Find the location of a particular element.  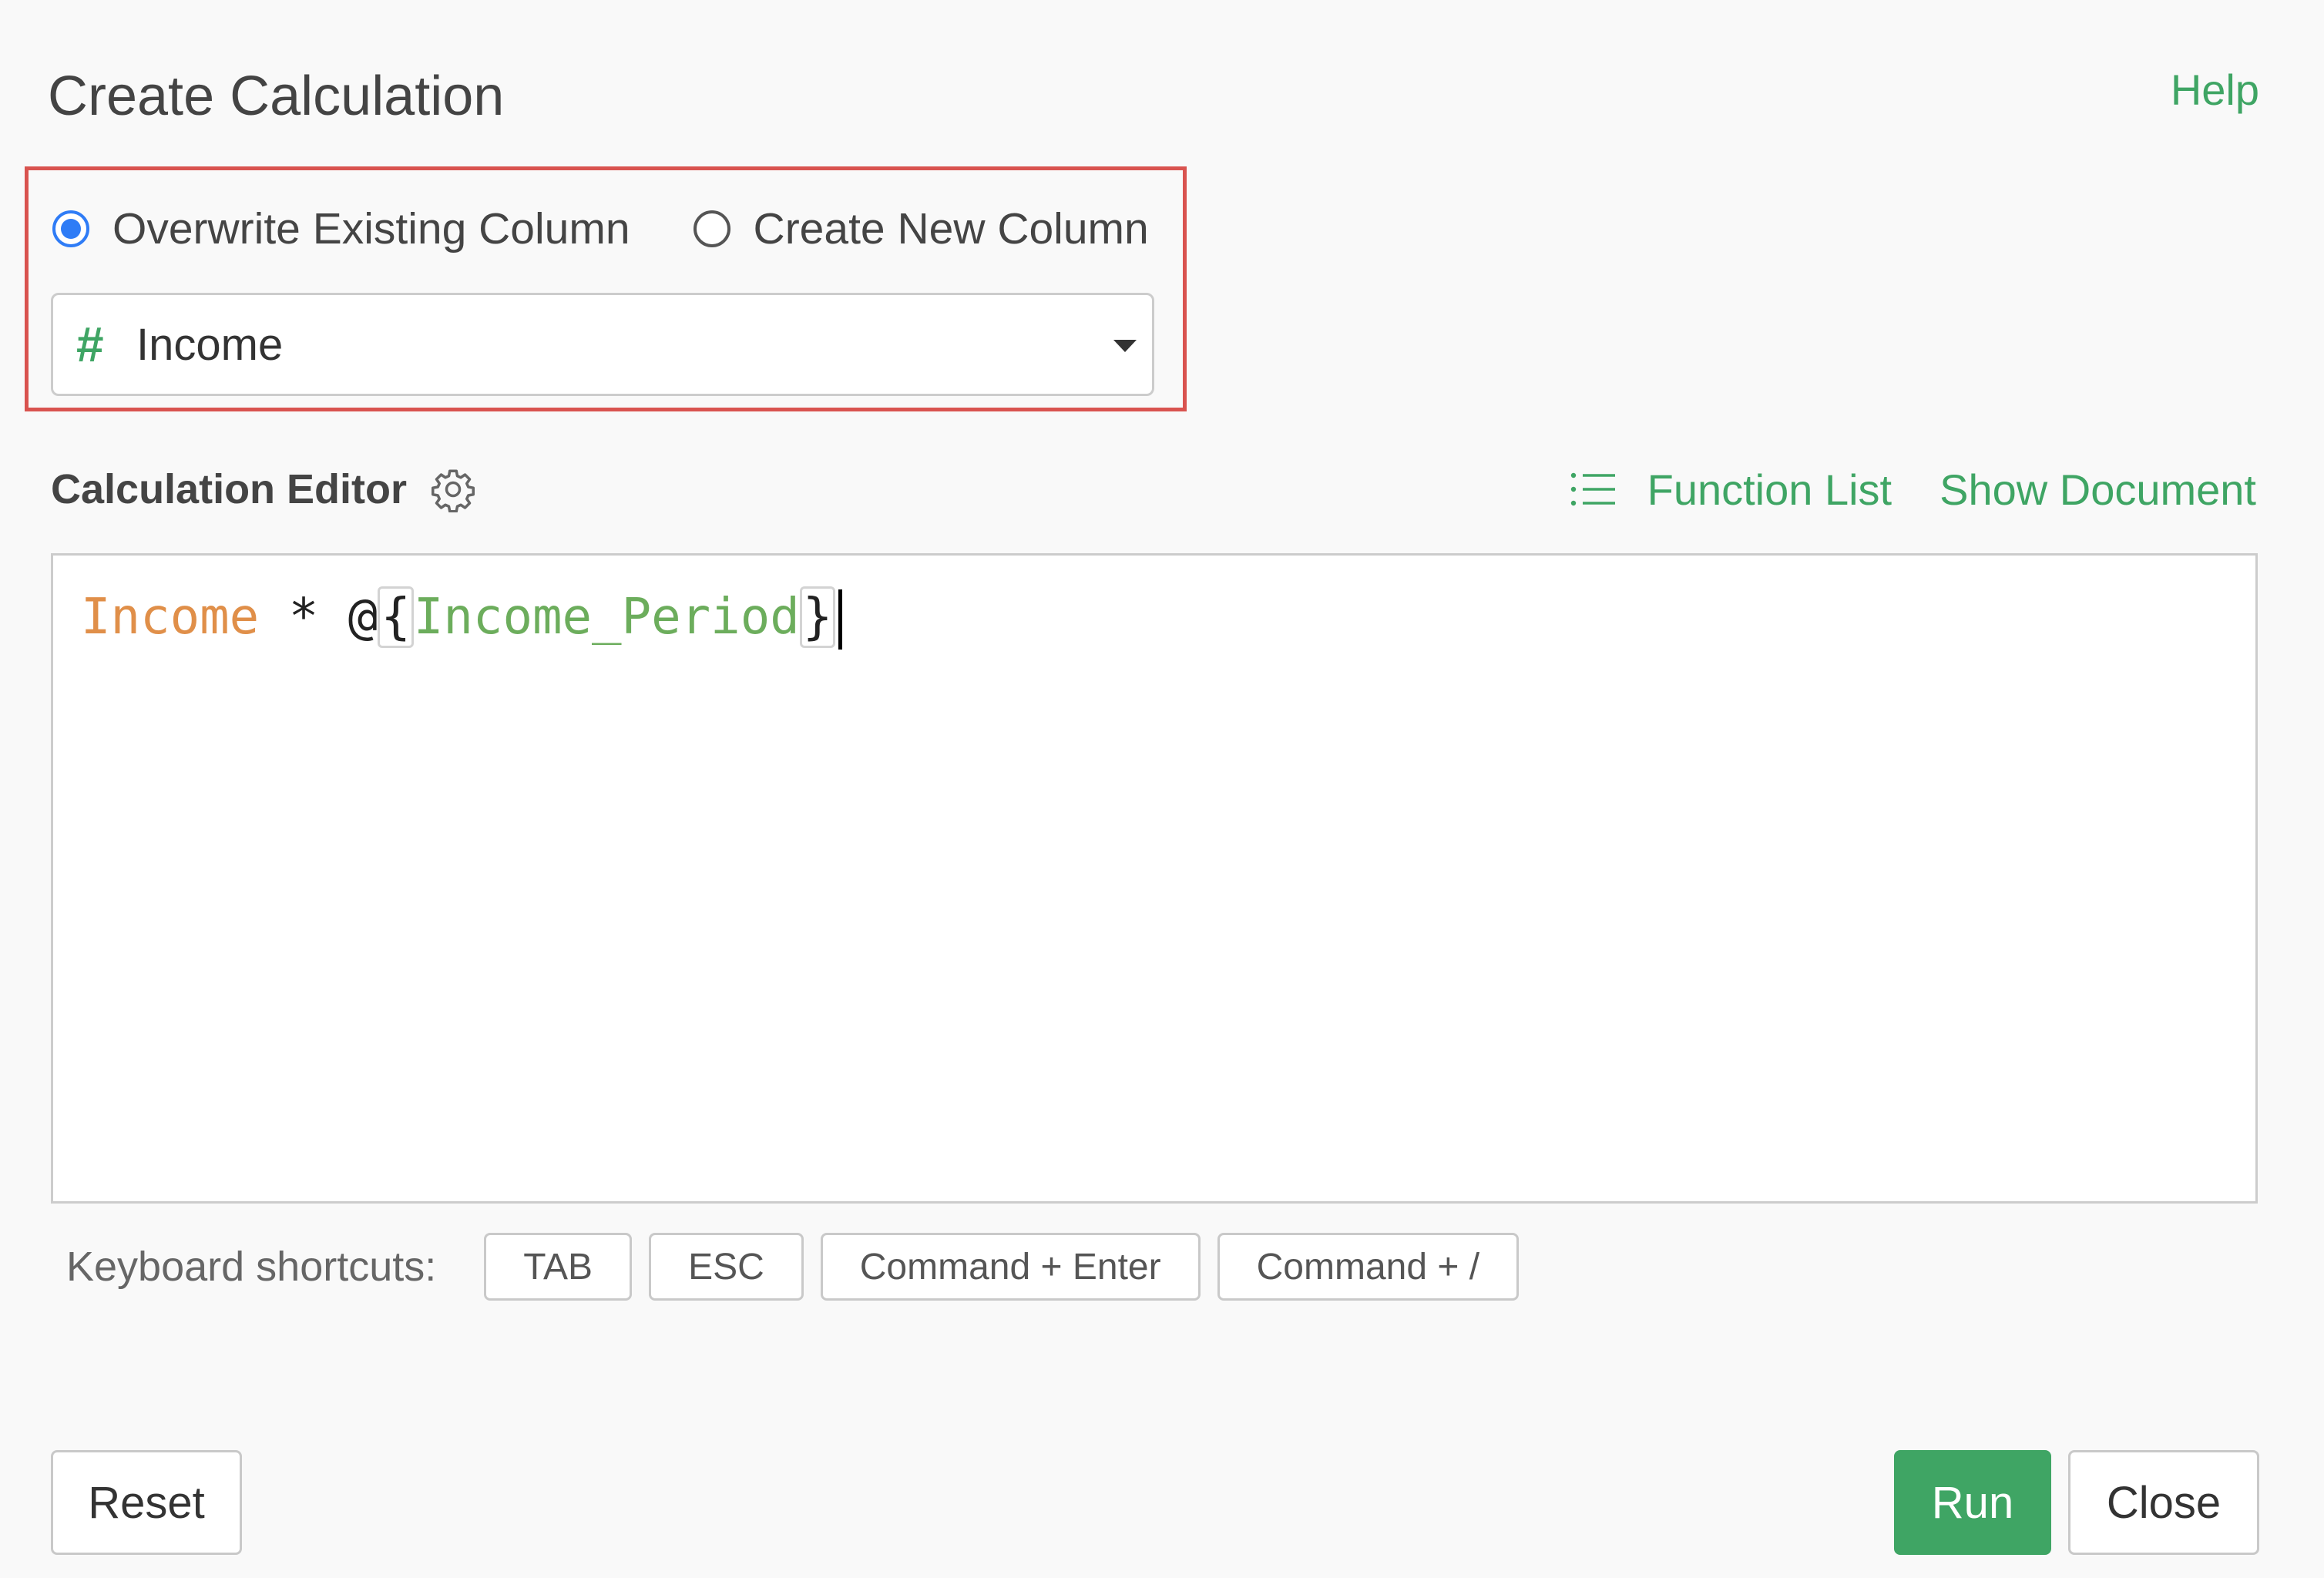

caret-down-icon is located at coordinates (1125, 346).